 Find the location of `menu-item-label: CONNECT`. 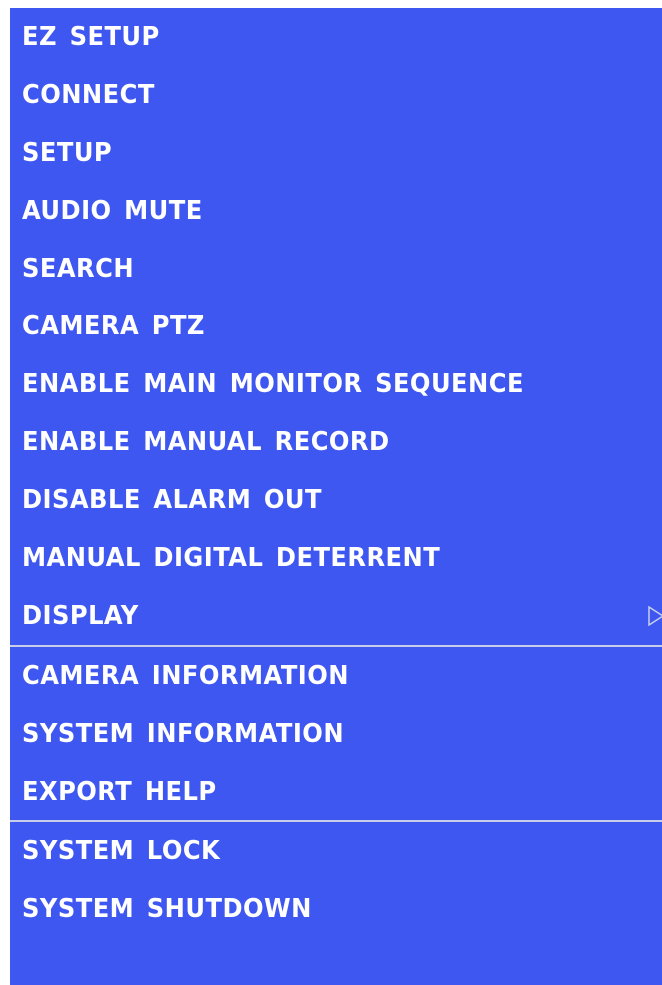

menu-item-label: CONNECT is located at coordinates (88, 94).